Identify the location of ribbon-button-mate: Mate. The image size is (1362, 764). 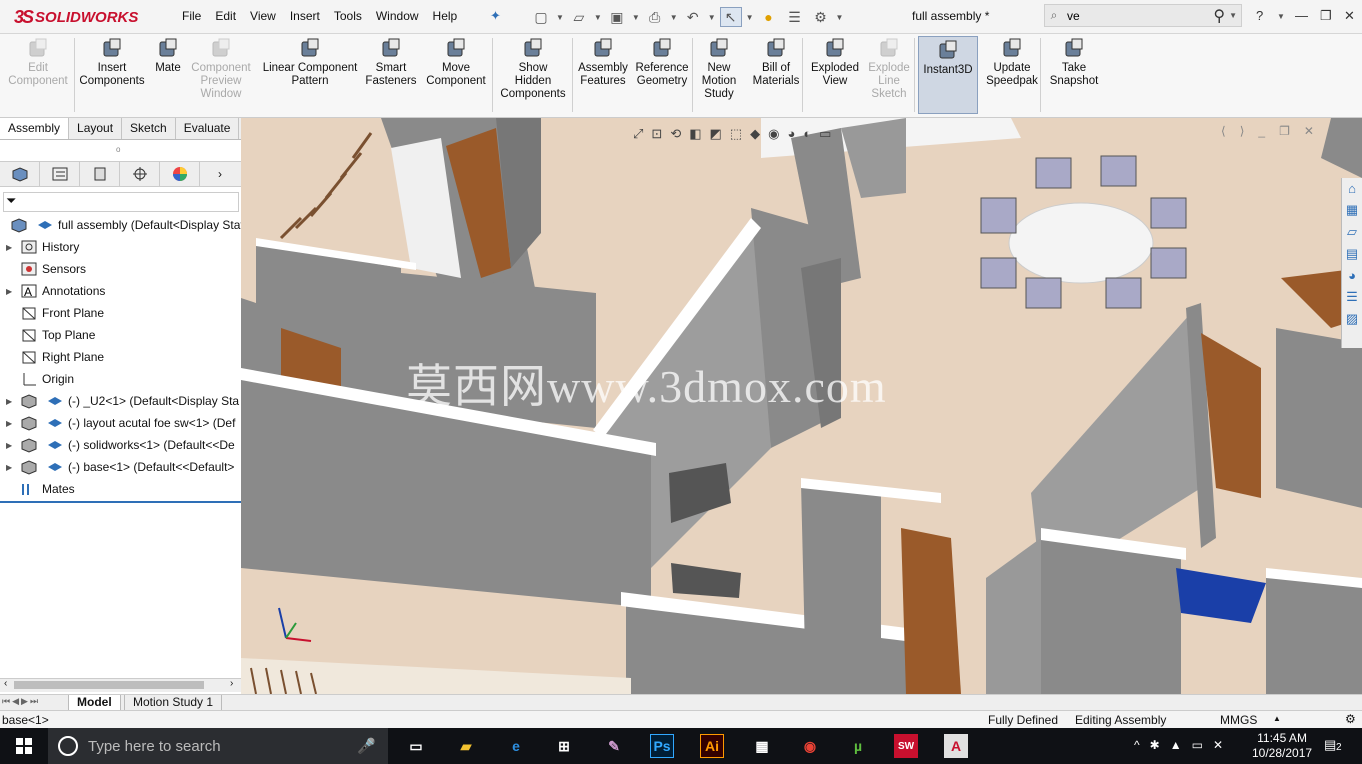
(168, 56).